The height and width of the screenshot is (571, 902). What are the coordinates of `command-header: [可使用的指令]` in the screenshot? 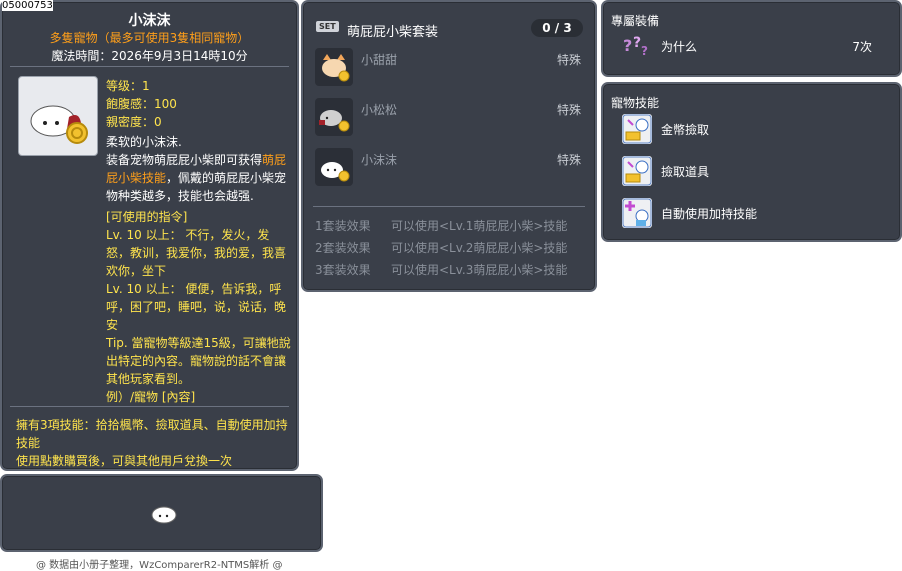 It's located at (147, 217).